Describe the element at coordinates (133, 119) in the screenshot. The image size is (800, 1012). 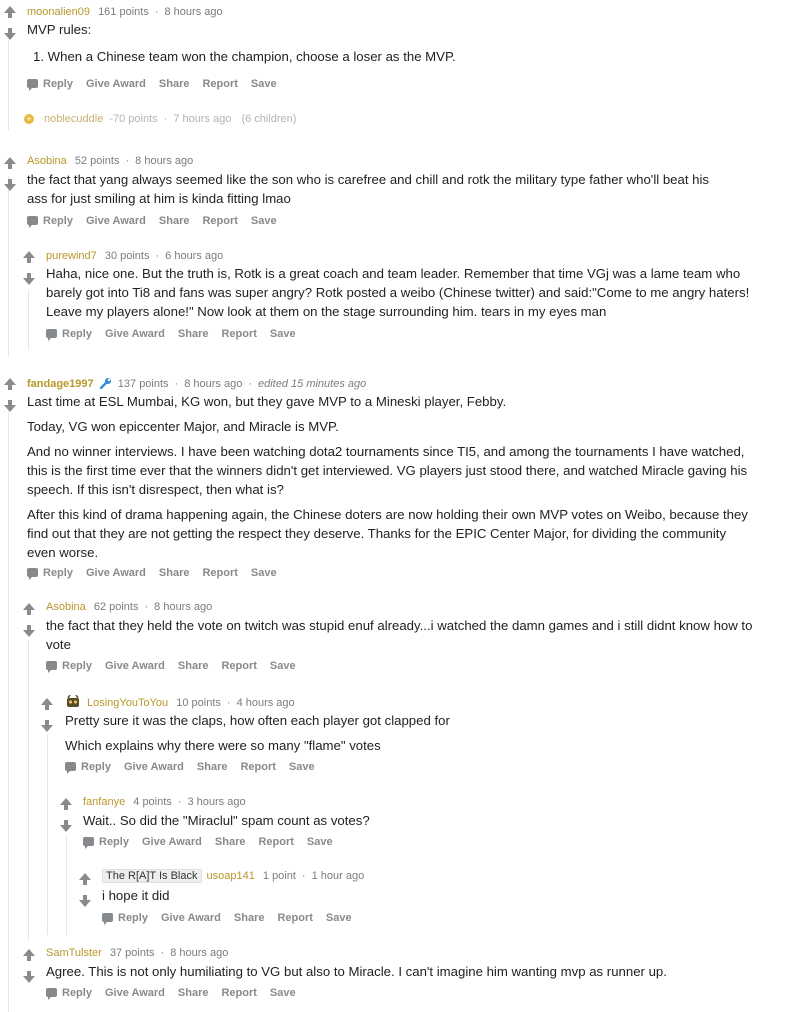
I see `comment-points: -70 points` at that location.